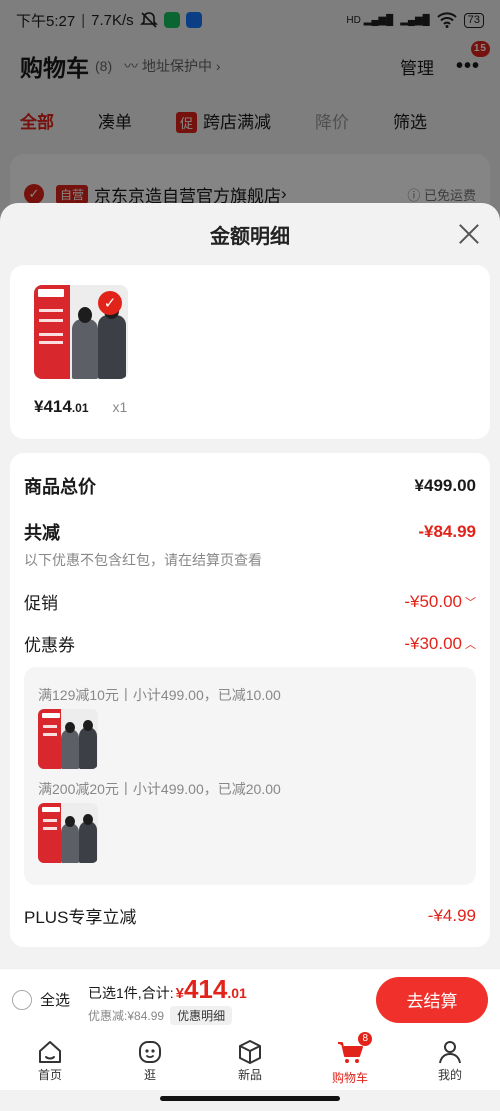 The height and width of the screenshot is (1111, 500). I want to click on product-price-row: ¥ 414 .01 x1, so click(250, 407).